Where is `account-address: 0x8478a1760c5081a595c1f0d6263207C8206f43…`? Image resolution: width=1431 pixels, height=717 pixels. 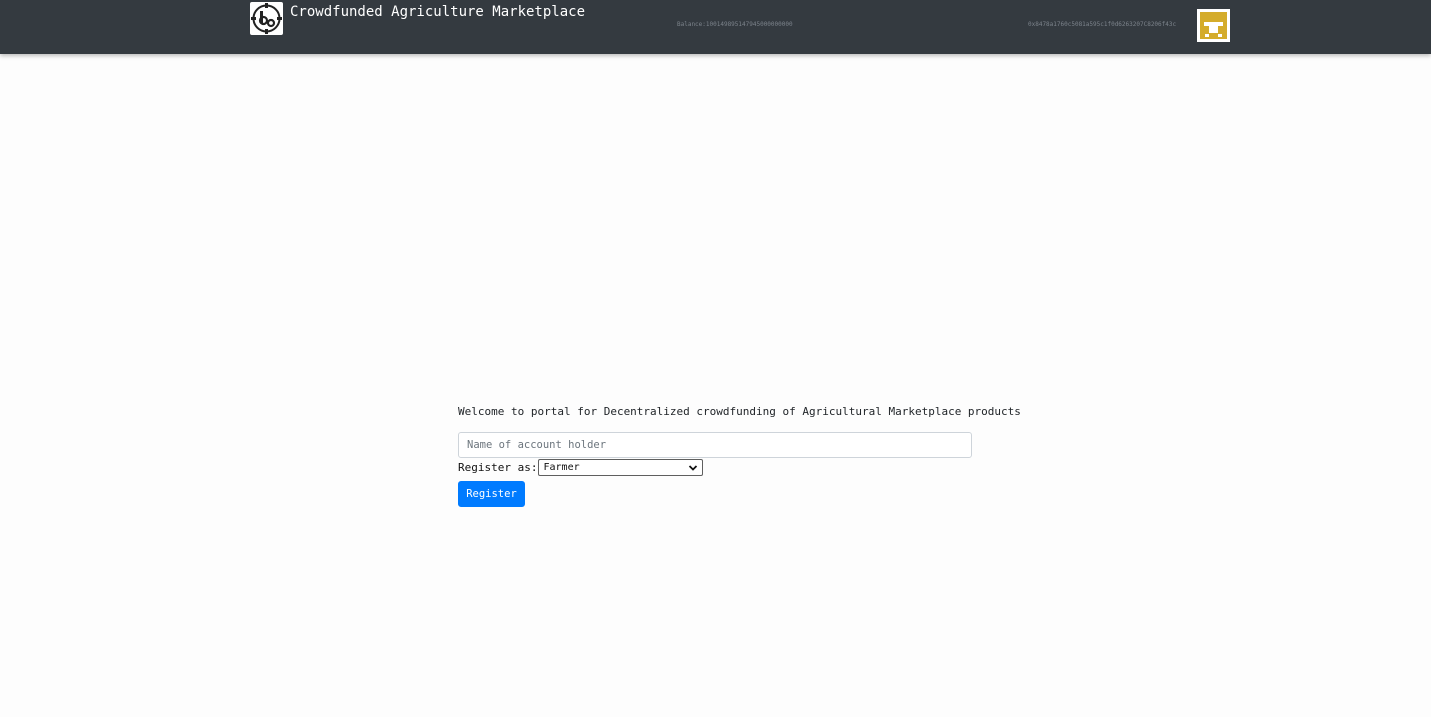
account-address: 0x8478a1760c5081a595c1f0d6263207C8206f43… is located at coordinates (1102, 24).